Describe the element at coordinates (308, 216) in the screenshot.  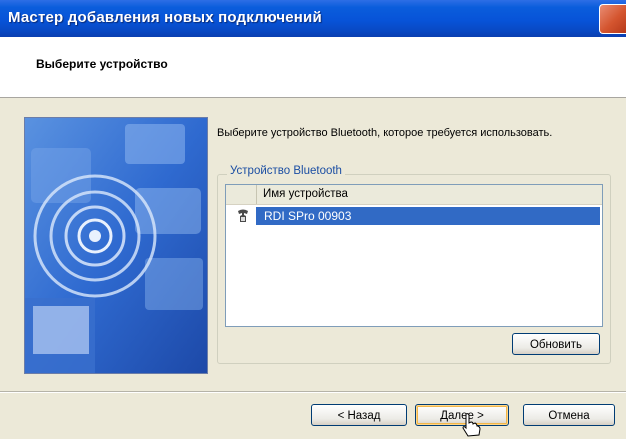
I see `device-name: RDI SPro 00903` at that location.